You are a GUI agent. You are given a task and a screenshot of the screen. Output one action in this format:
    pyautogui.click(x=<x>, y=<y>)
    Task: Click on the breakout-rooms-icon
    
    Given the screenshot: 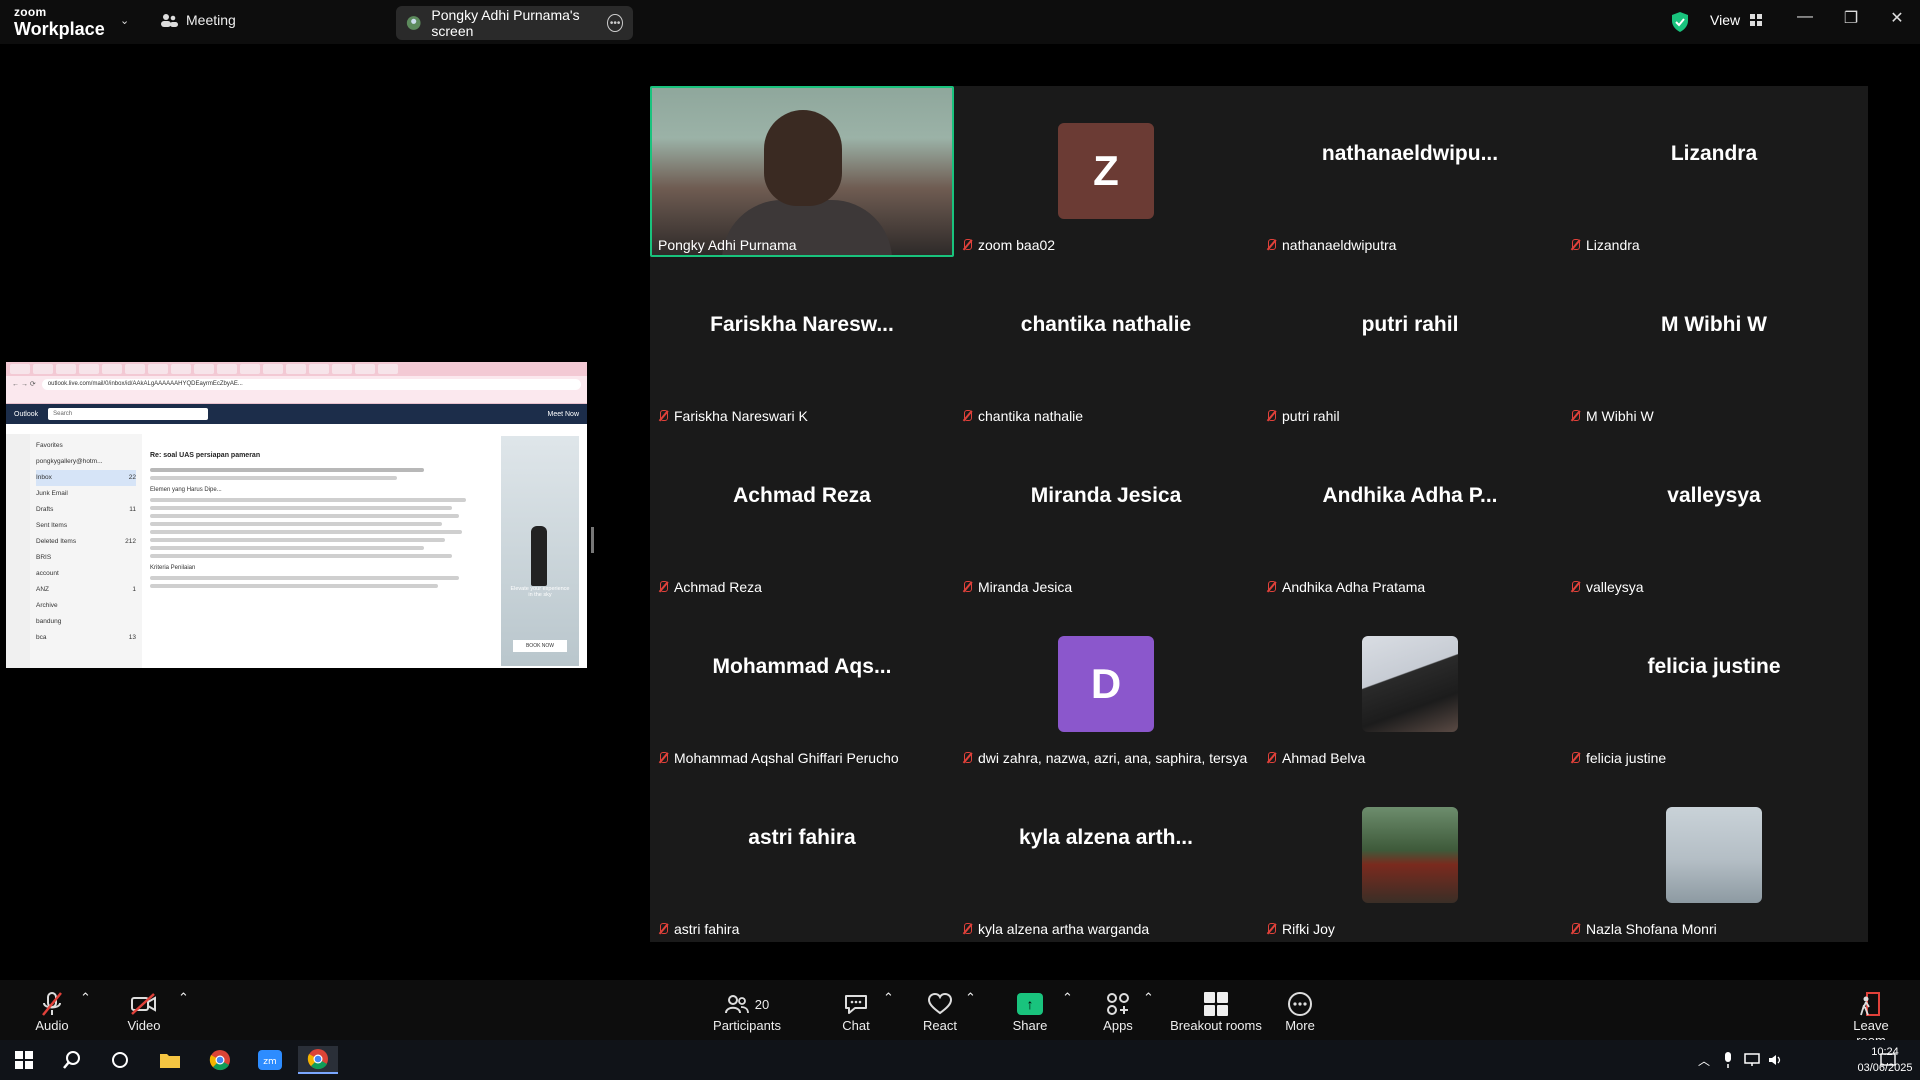 What is the action you would take?
    pyautogui.click(x=1216, y=1004)
    